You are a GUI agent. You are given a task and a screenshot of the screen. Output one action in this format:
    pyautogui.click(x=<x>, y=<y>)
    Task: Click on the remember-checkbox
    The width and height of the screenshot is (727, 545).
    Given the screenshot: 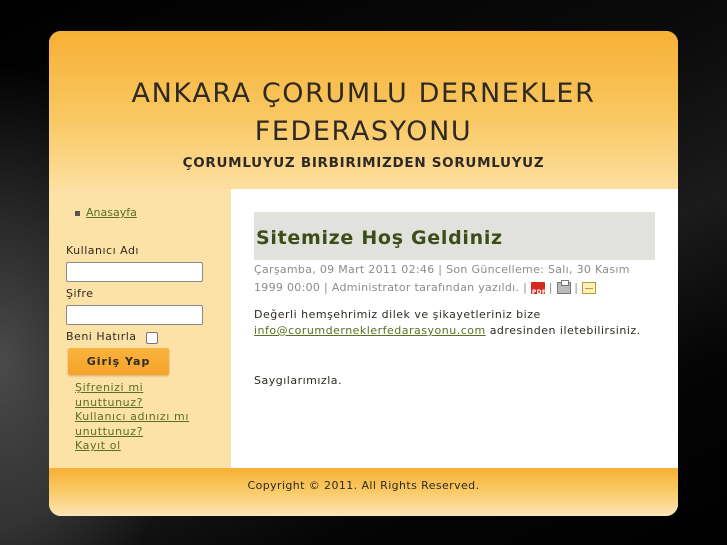 What is the action you would take?
    pyautogui.click(x=152, y=338)
    